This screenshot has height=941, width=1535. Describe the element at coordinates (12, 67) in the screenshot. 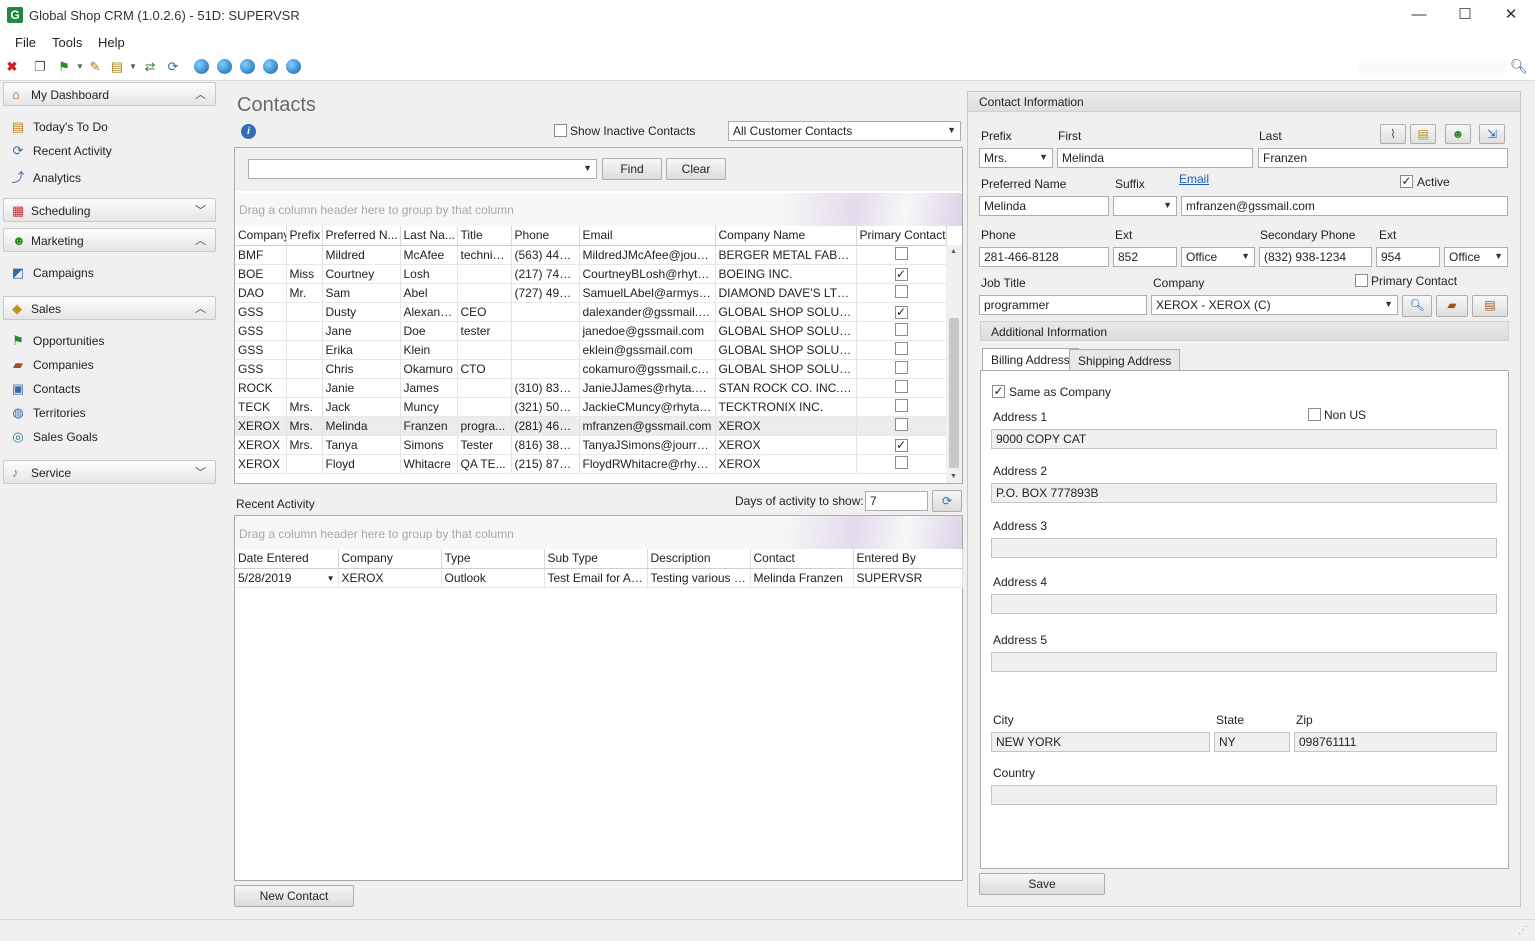

I see `delete-icon: ✖` at that location.